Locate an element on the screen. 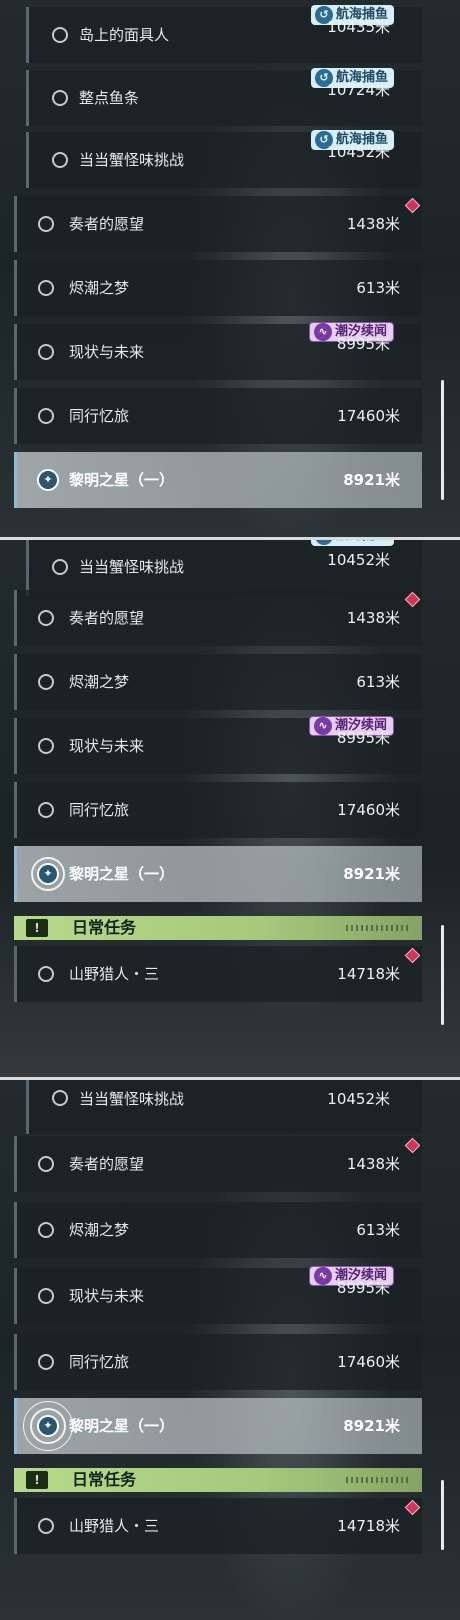 This screenshot has height=1620, width=460. quest-distance: 14718米 is located at coordinates (368, 1526).